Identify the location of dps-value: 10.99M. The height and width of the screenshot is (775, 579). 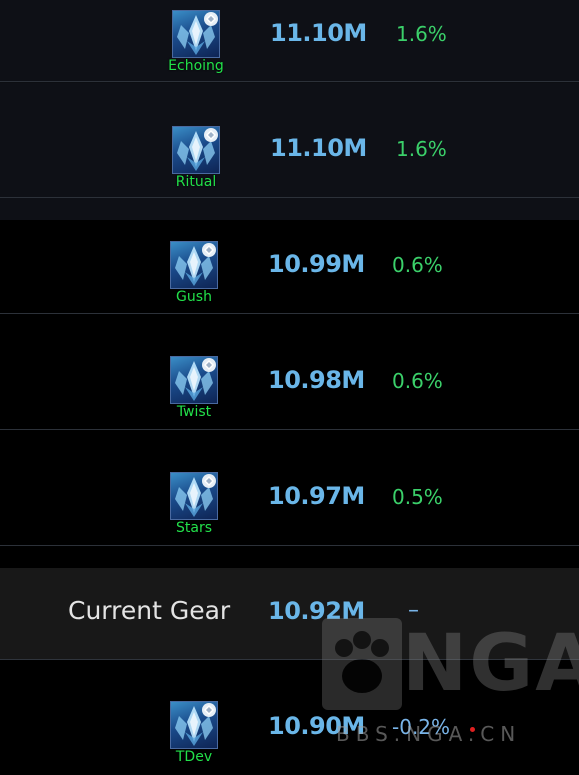
(316, 264).